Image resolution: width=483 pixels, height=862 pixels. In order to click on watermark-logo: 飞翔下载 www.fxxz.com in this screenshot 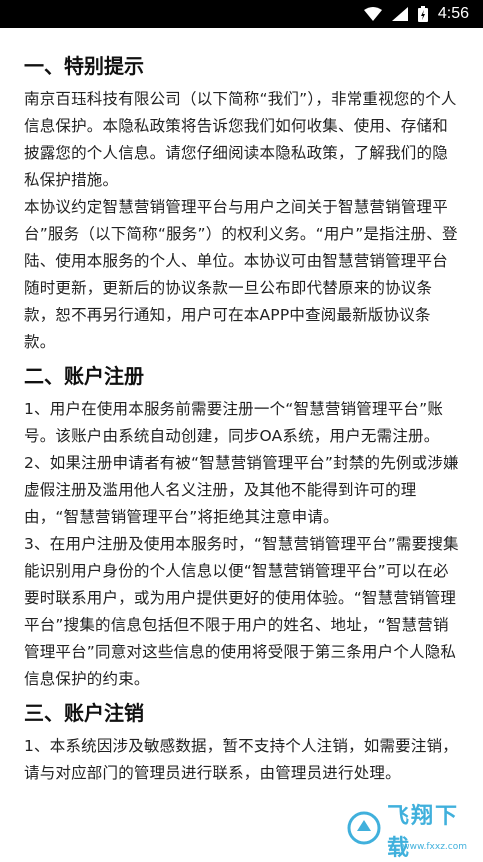, I will do `click(412, 832)`.